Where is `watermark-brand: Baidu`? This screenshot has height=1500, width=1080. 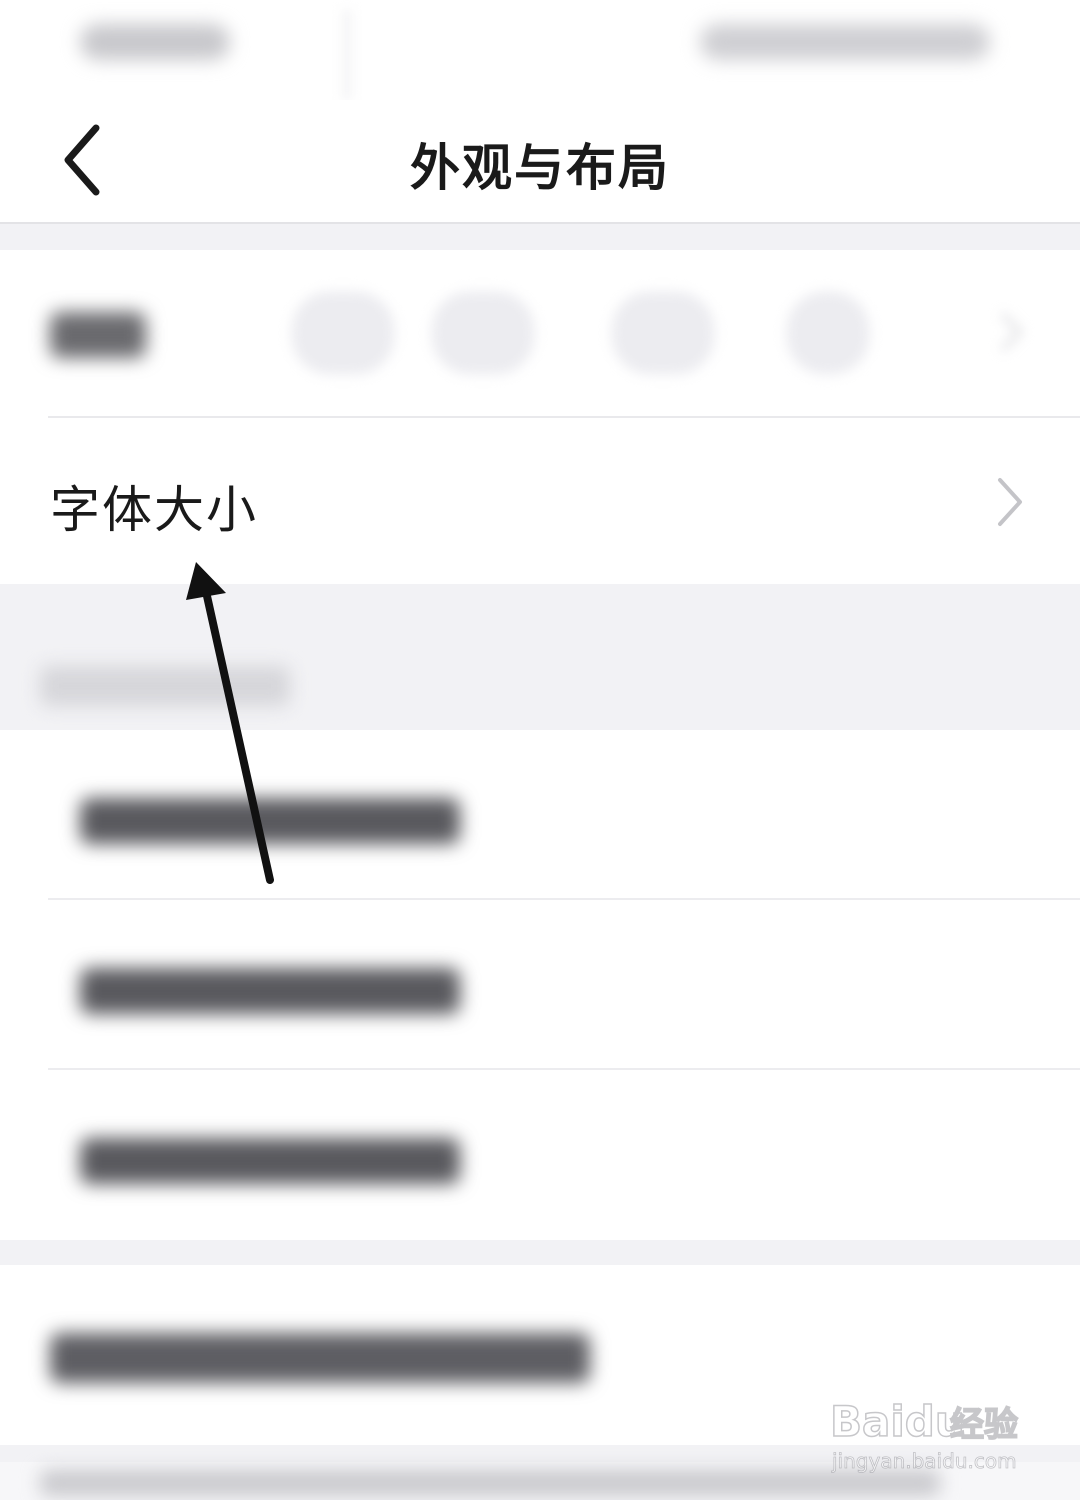 watermark-brand: Baidu is located at coordinates (897, 1421).